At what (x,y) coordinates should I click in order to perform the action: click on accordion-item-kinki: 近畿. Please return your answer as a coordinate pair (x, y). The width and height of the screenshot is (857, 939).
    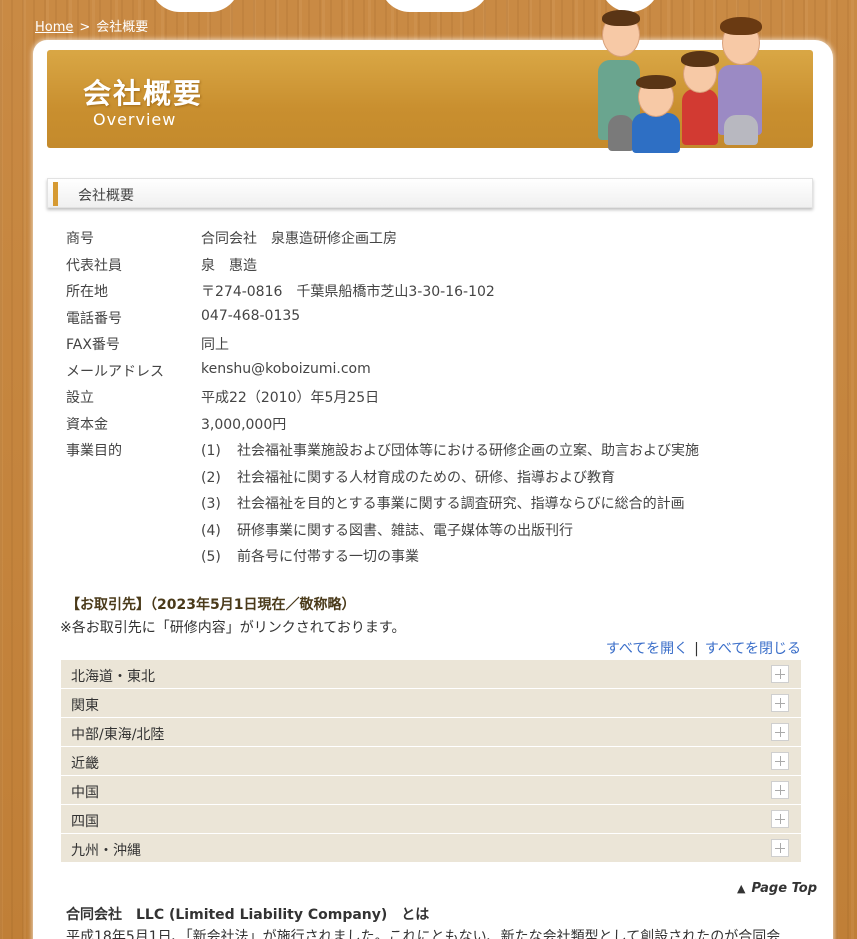
    Looking at the image, I should click on (431, 761).